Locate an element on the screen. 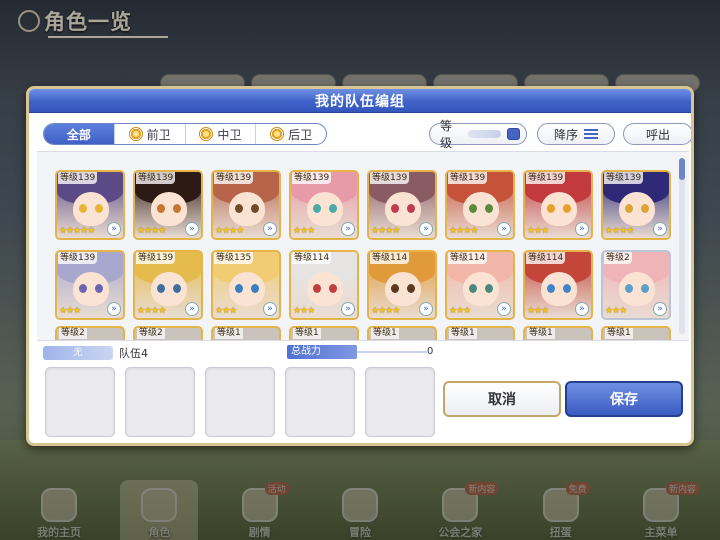 Image resolution: width=720 pixels, height=540 pixels. sort-level-button: 等级 is located at coordinates (478, 134).